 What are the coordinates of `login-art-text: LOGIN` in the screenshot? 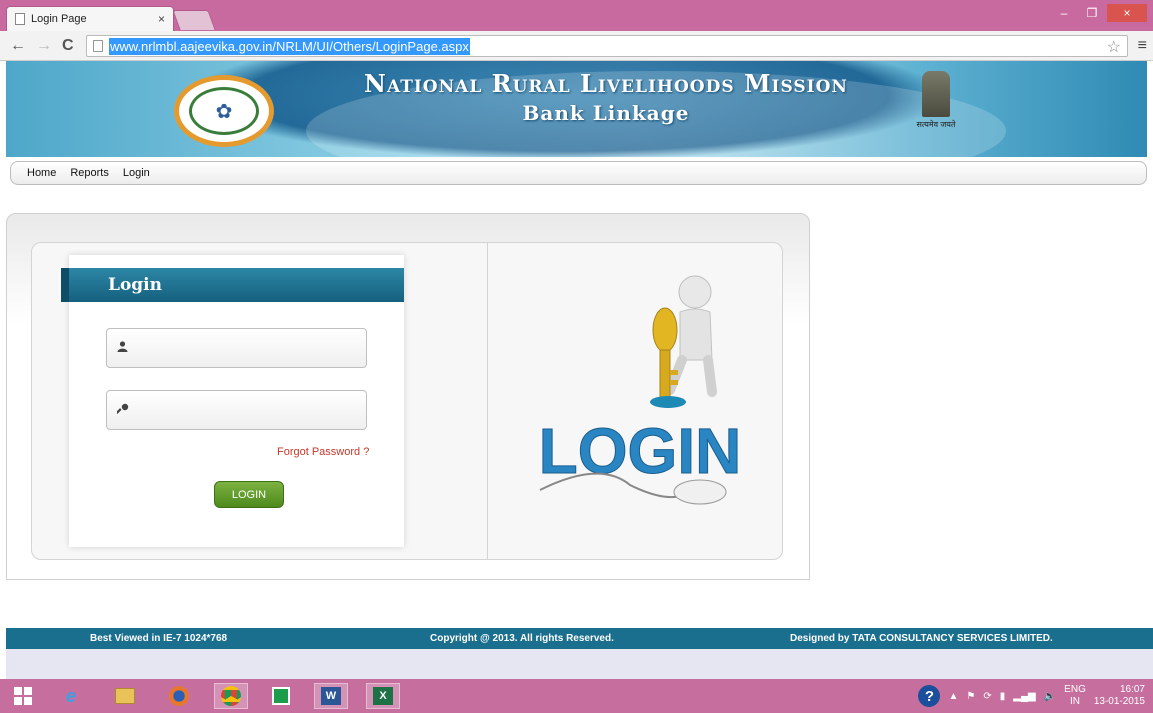 It's located at (640, 451).